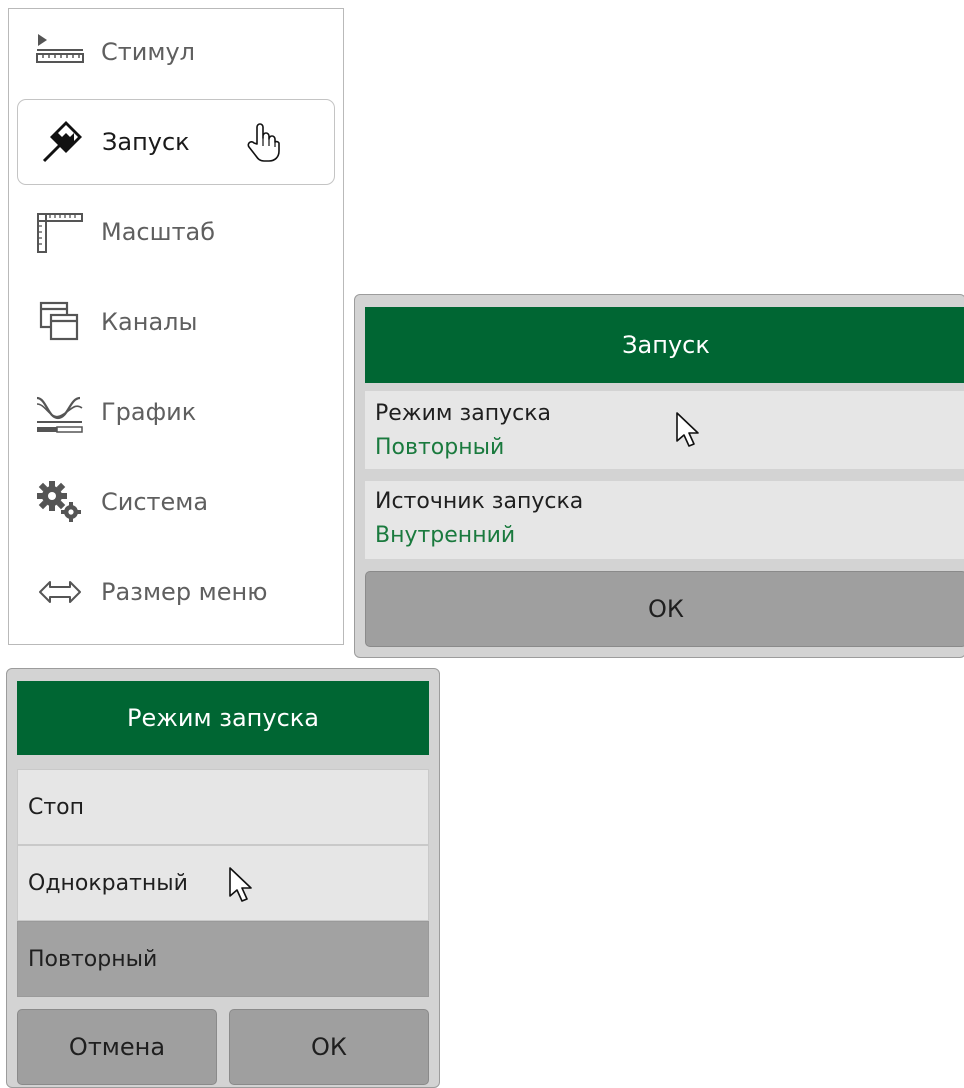 This screenshot has width=964, height=1088. What do you see at coordinates (60, 592) in the screenshot?
I see `menu-size-arrows-icon` at bounding box center [60, 592].